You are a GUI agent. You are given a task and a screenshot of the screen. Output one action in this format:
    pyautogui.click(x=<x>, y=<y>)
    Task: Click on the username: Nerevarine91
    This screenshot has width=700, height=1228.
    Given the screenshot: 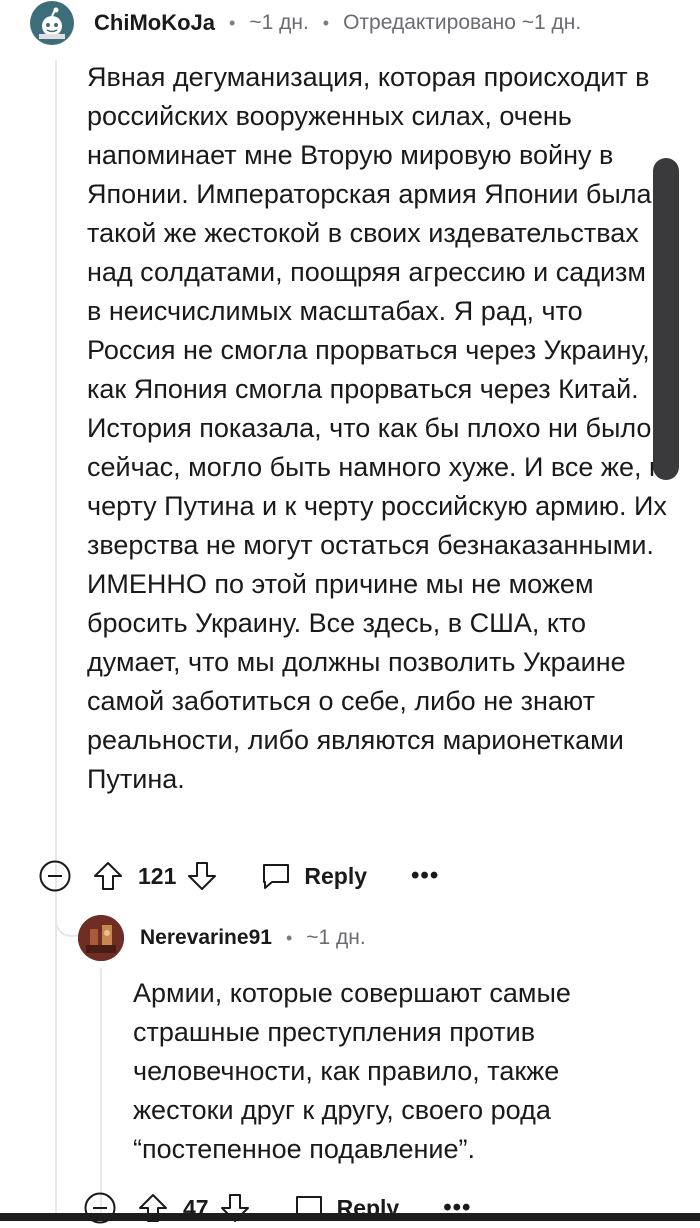 What is the action you would take?
    pyautogui.click(x=206, y=938)
    